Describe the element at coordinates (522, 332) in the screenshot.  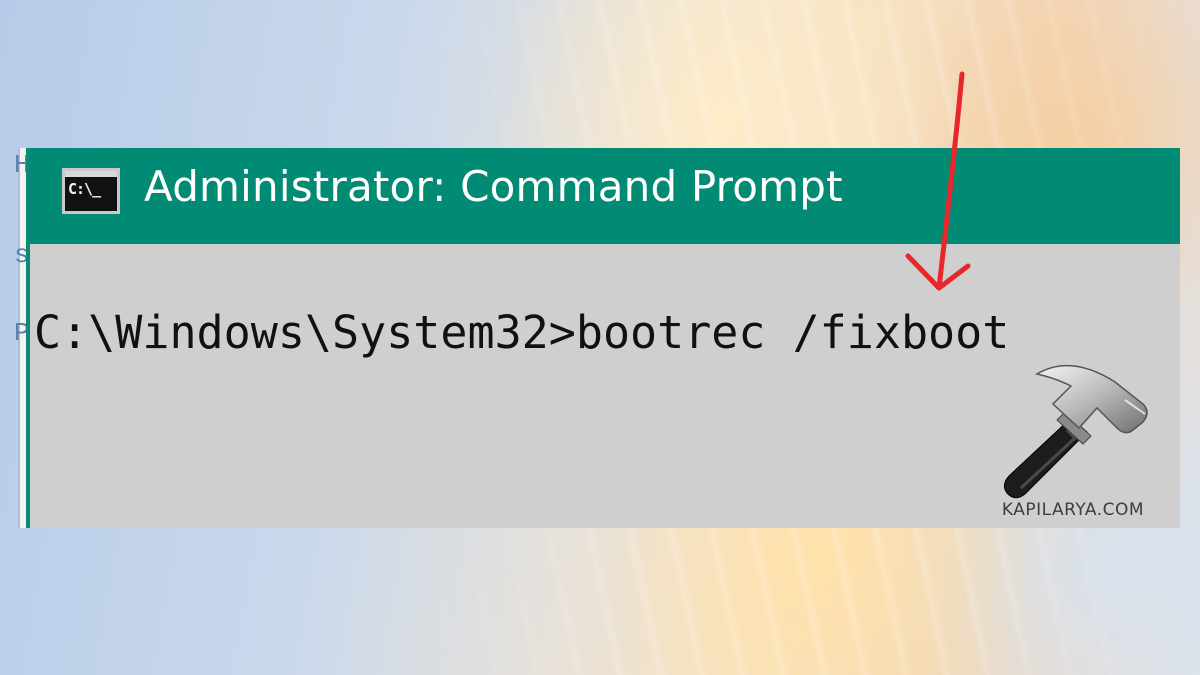
I see `command-line: C:\Windows\System32>bootrec /fixboot` at that location.